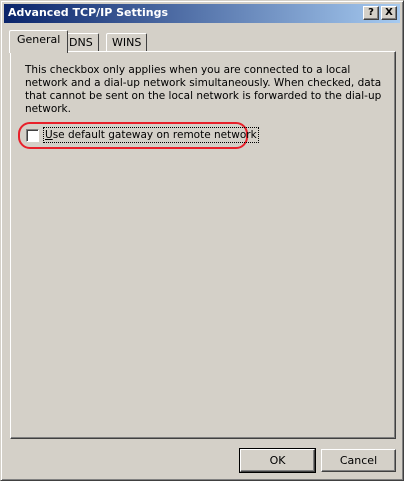  I want to click on default-gateway-checkbox, so click(32, 135).